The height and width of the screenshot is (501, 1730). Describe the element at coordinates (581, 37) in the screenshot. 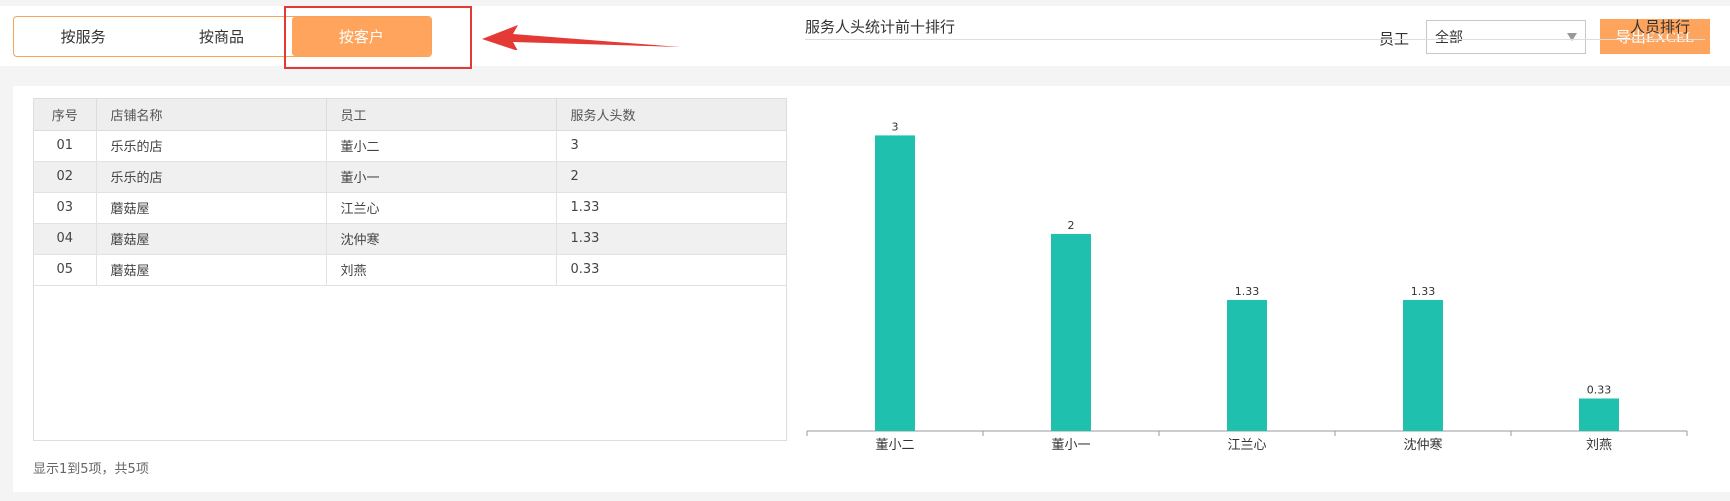

I see `annotation-arrow-icon` at that location.